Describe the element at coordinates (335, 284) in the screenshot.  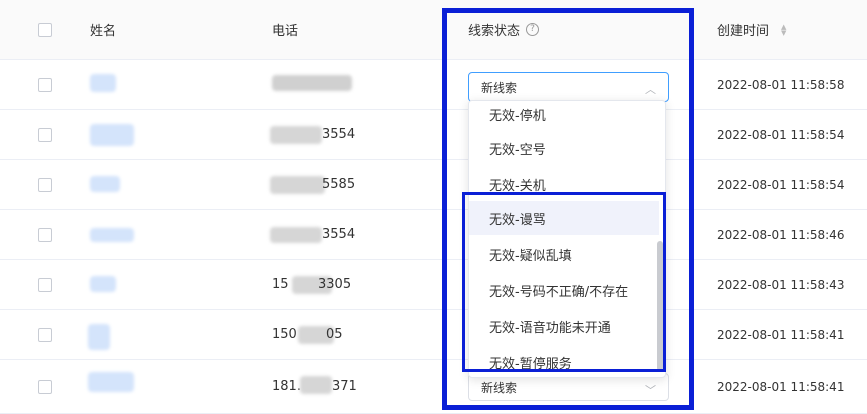
I see `phone-partial: 3305` at that location.